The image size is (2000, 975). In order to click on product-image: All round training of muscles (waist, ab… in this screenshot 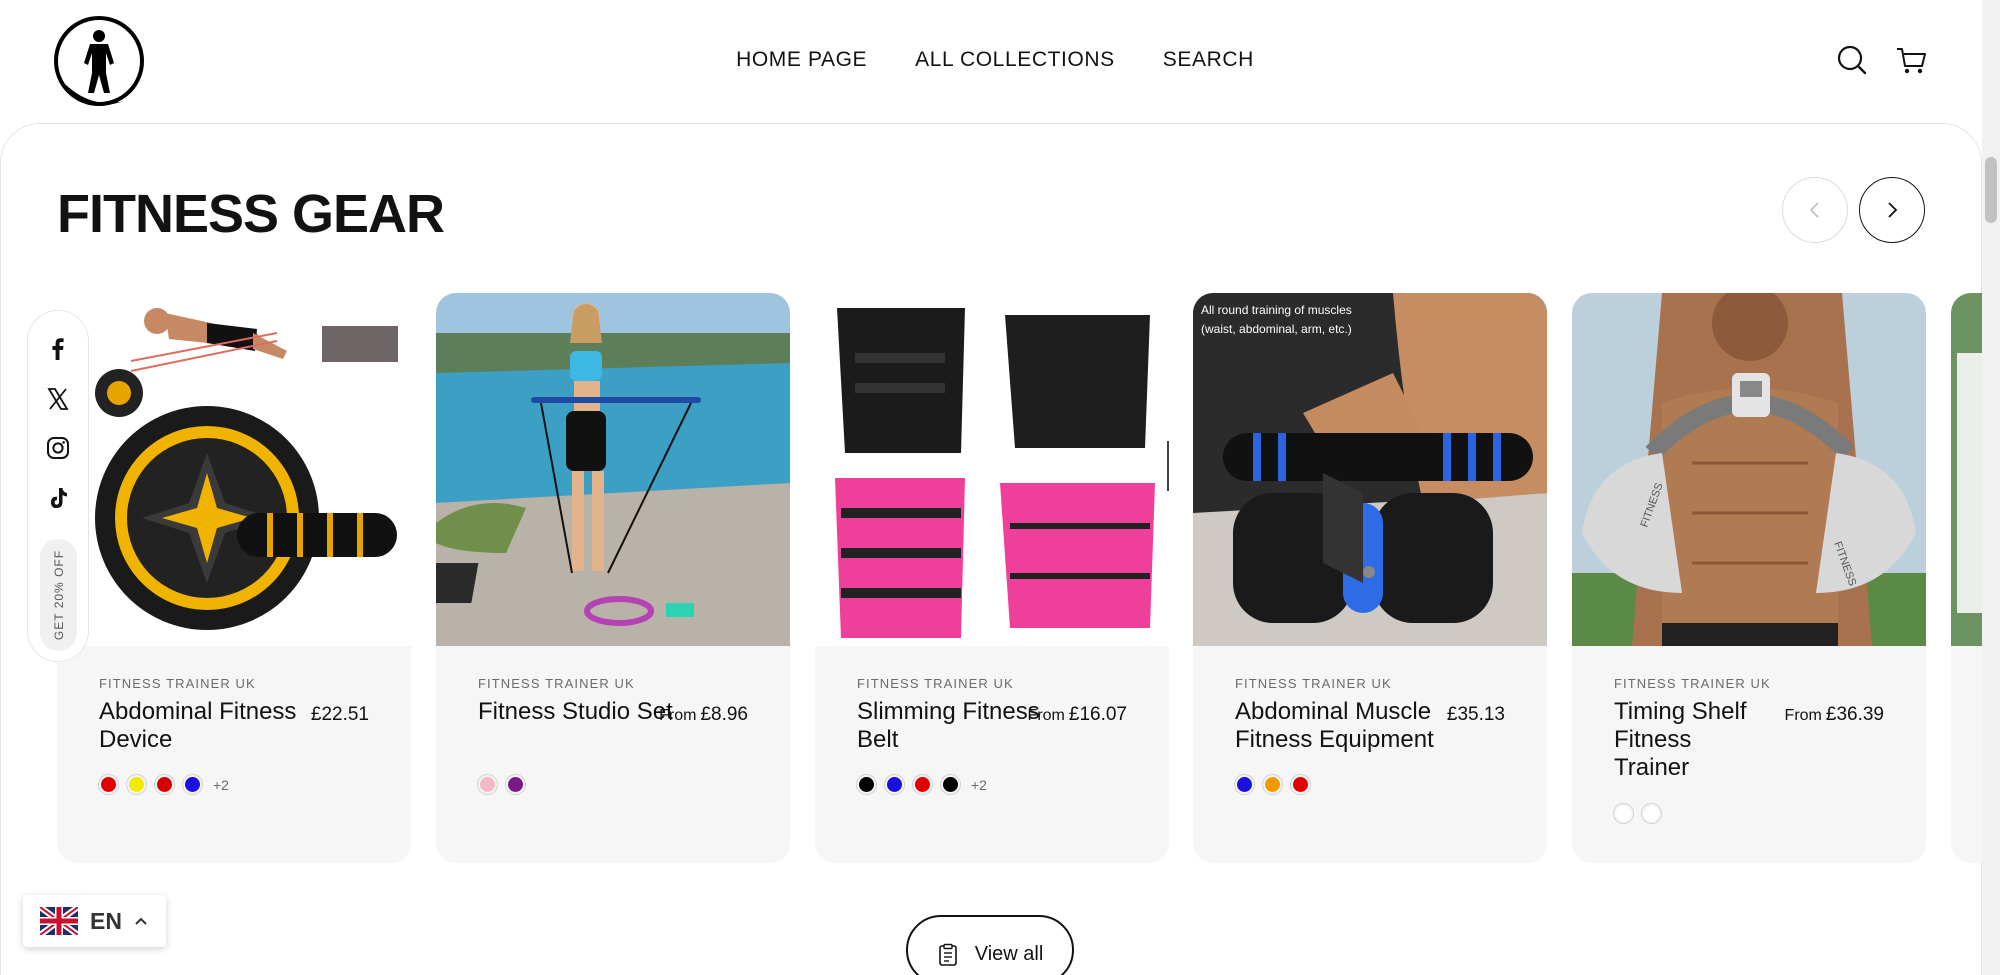, I will do `click(1370, 469)`.